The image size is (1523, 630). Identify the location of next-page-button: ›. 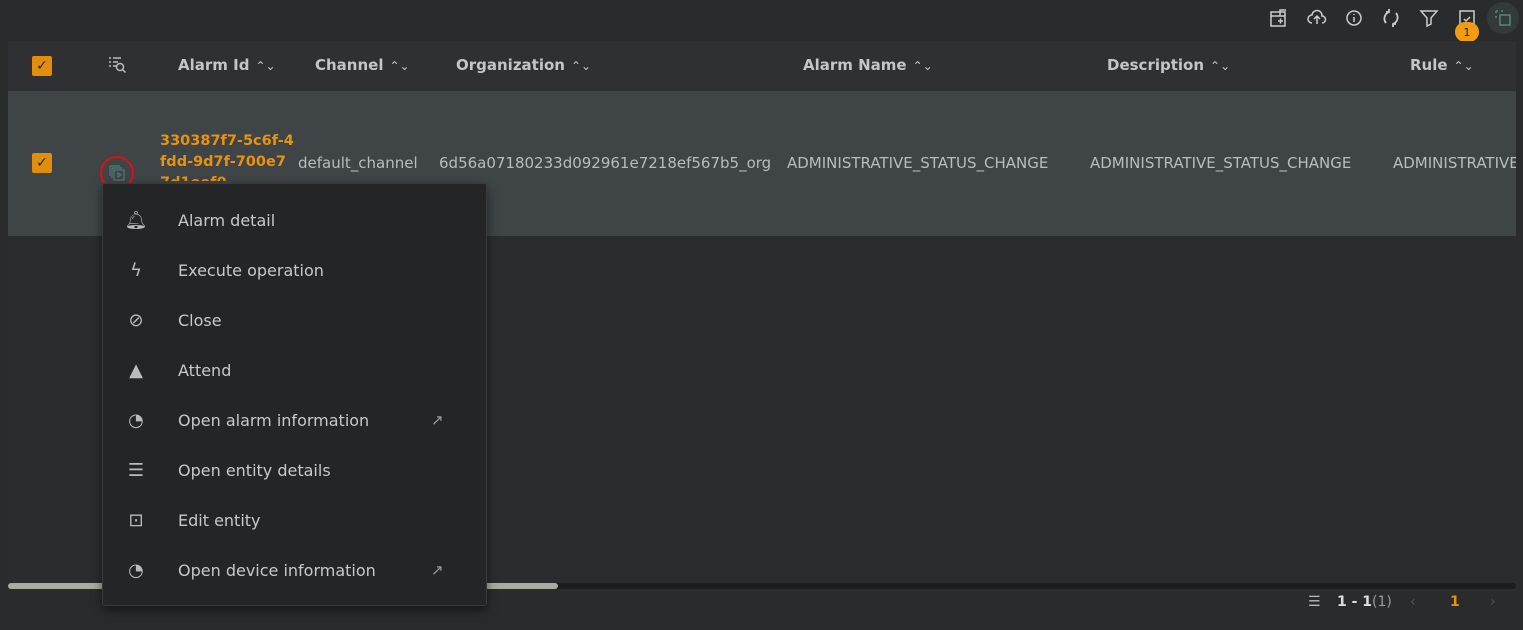
(1493, 602).